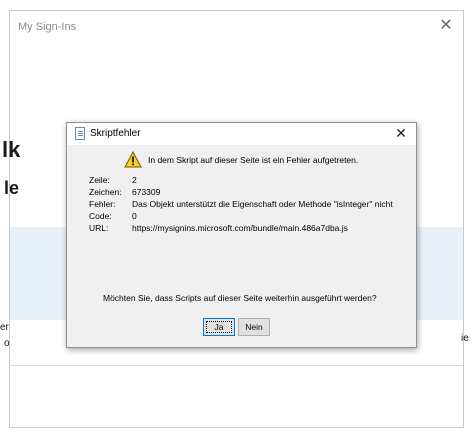 This screenshot has height=438, width=474. Describe the element at coordinates (105, 192) in the screenshot. I see `detail-label-char: Zeichen:` at that location.